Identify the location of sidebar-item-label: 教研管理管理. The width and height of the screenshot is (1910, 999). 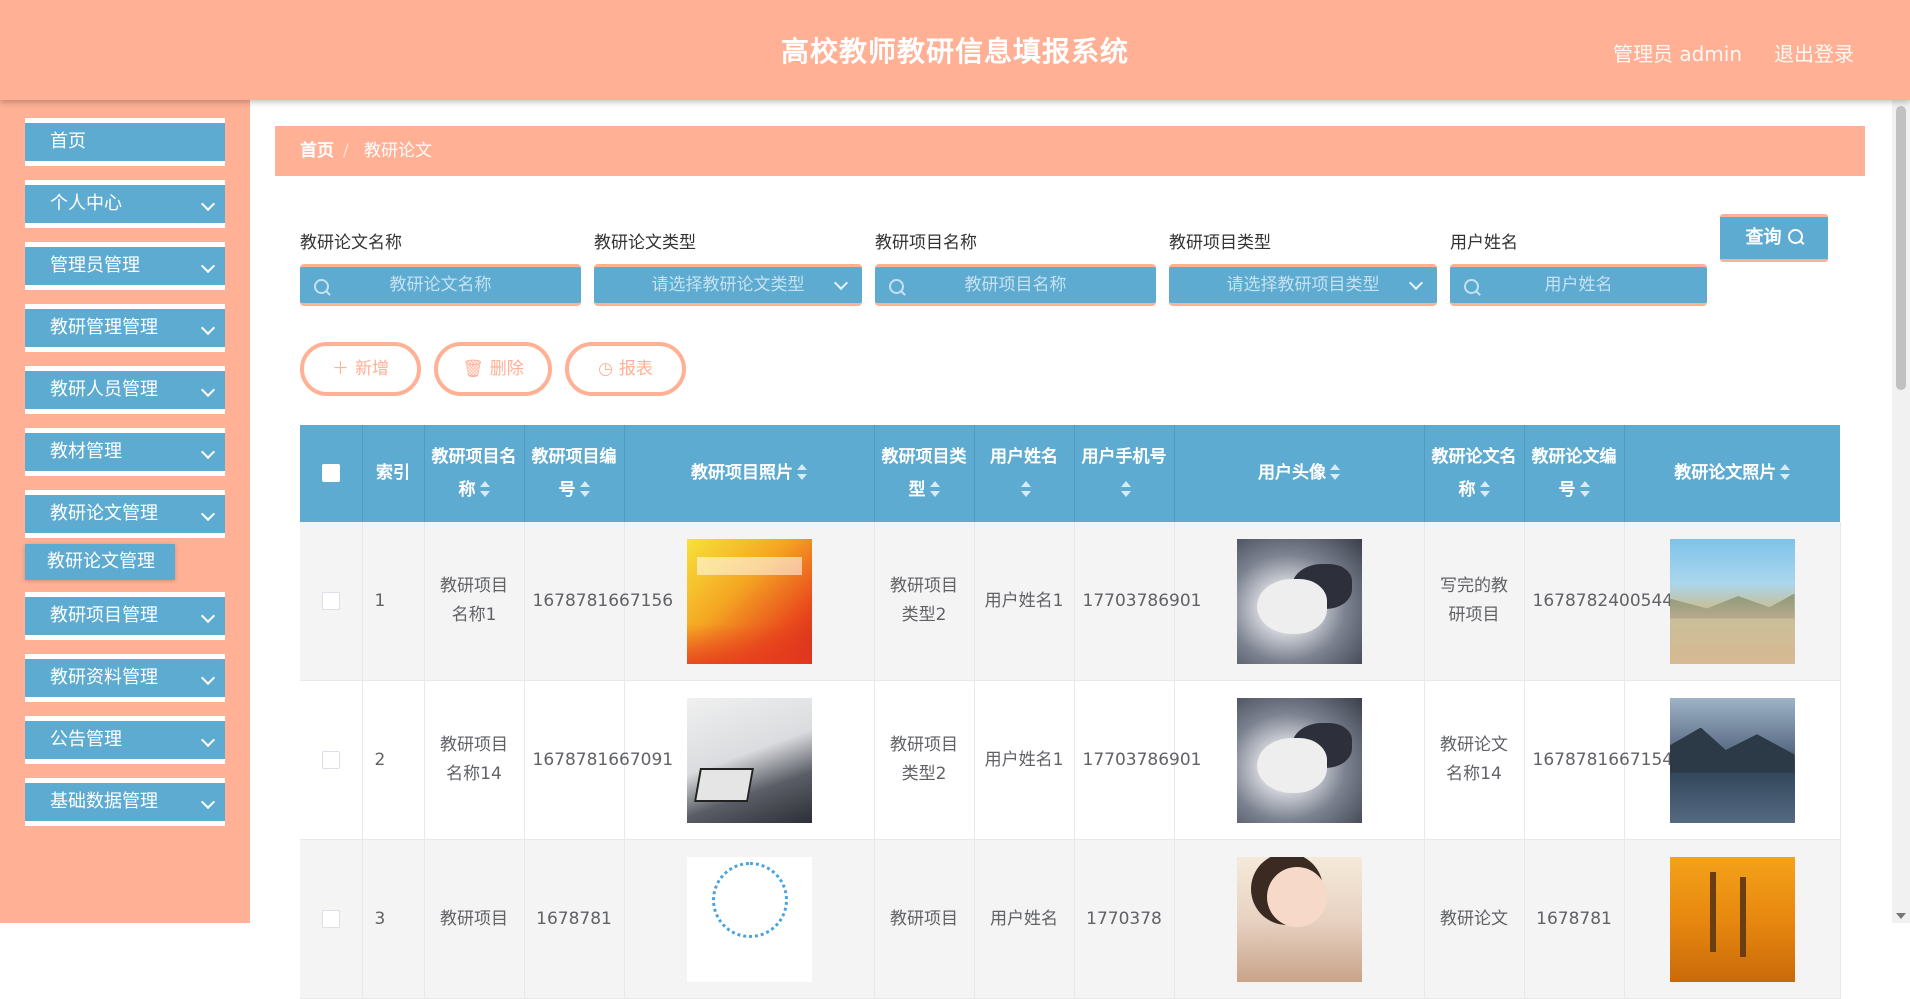
(104, 327).